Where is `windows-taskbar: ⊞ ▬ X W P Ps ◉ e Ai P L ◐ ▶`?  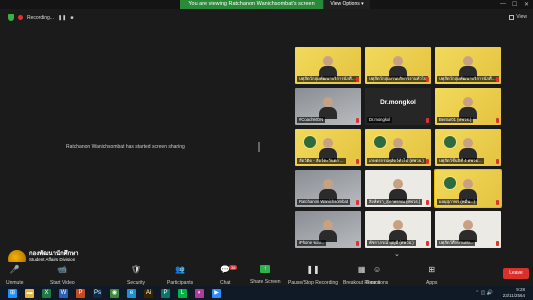
windows-taskbar: ⊞ ▬ X W P Ps ◉ e Ai P L ◐ ▶ is located at coordinates (266, 293).